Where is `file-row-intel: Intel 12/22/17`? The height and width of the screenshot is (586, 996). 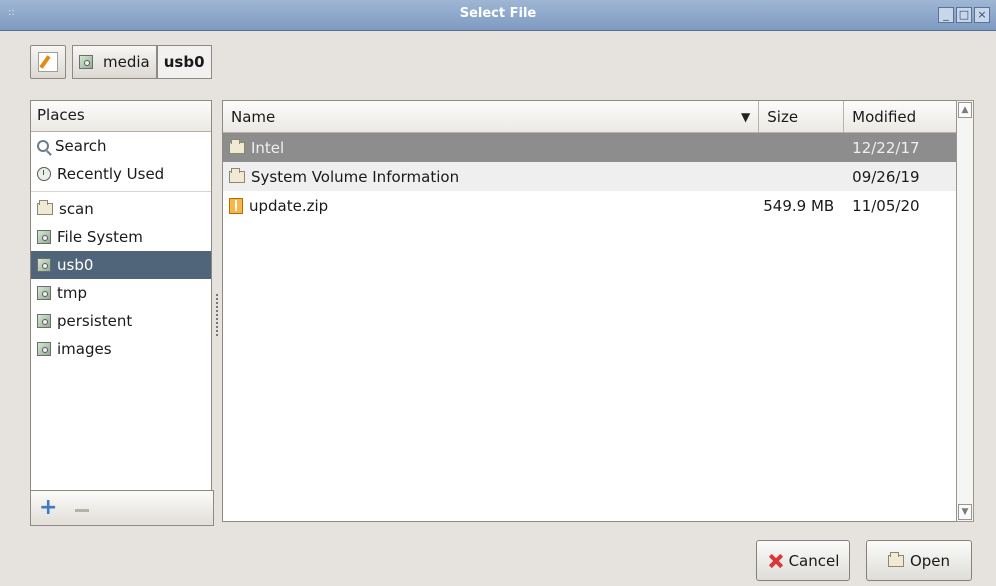 file-row-intel: Intel 12/22/17 is located at coordinates (590, 147).